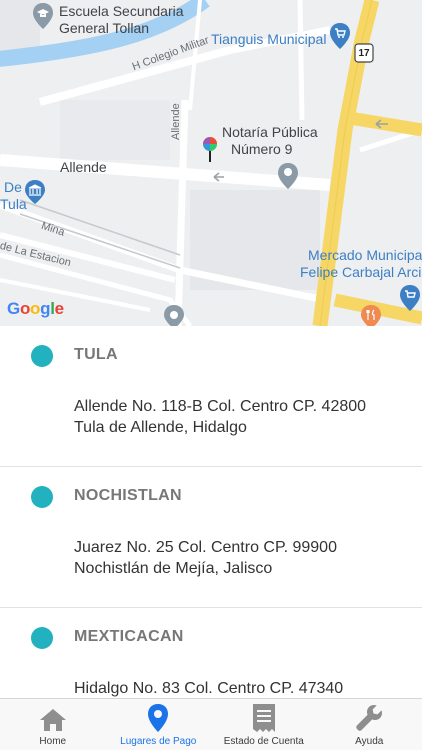  What do you see at coordinates (263, 741) in the screenshot?
I see `tab-estado-de-cuenta-label: Estado de Cuenta` at bounding box center [263, 741].